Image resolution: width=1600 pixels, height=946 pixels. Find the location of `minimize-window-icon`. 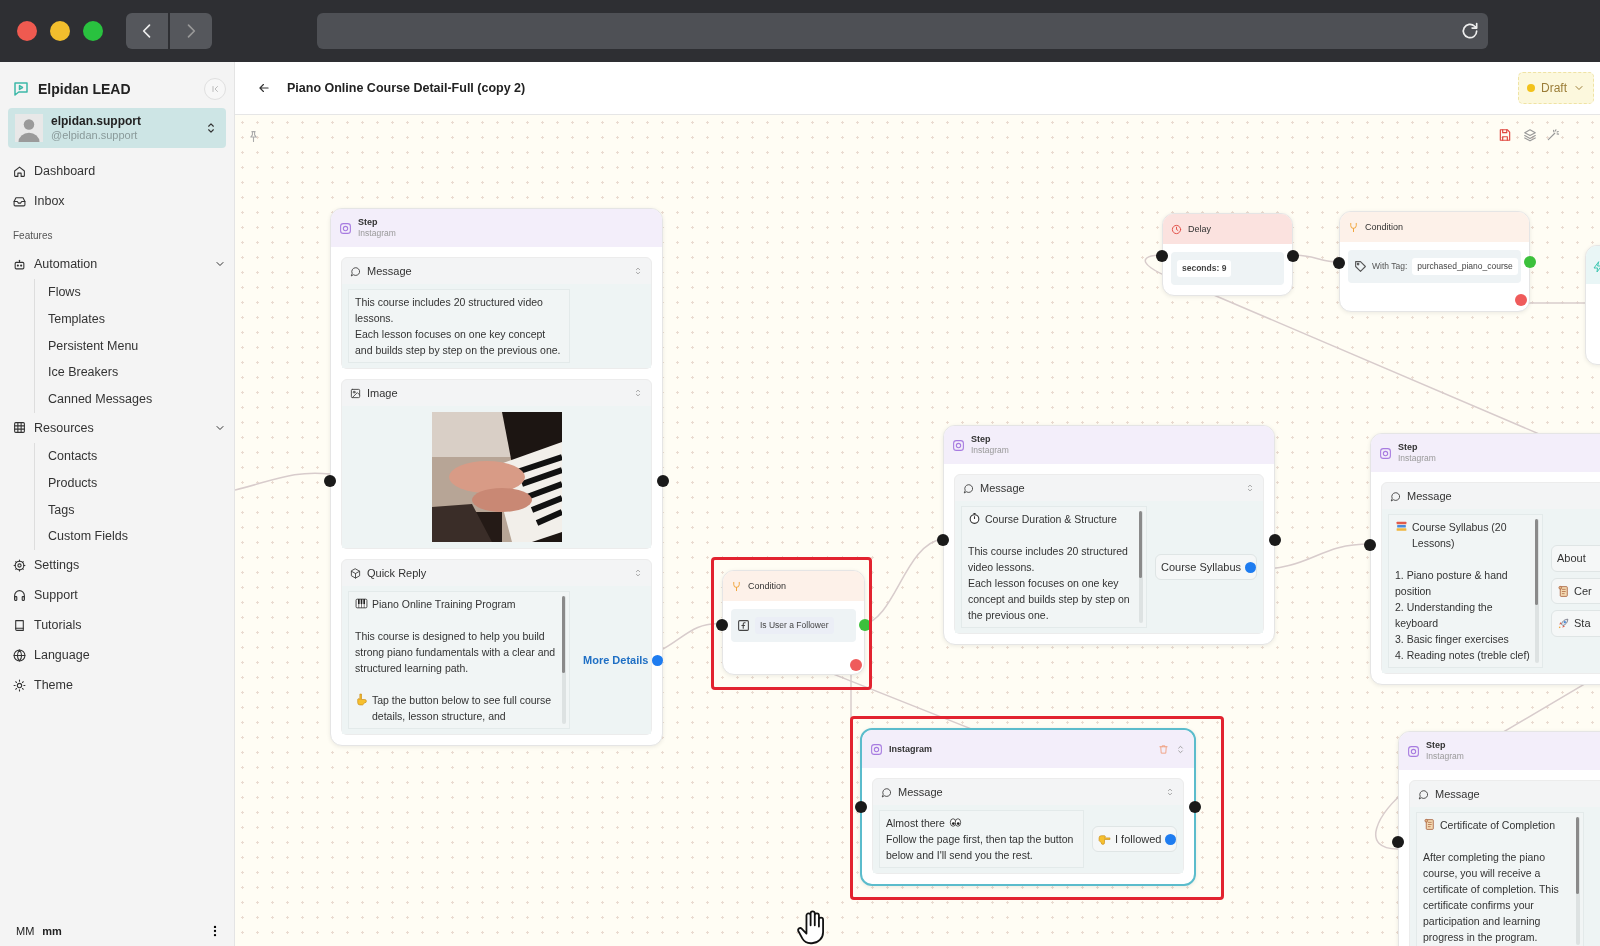

minimize-window-icon is located at coordinates (60, 31).